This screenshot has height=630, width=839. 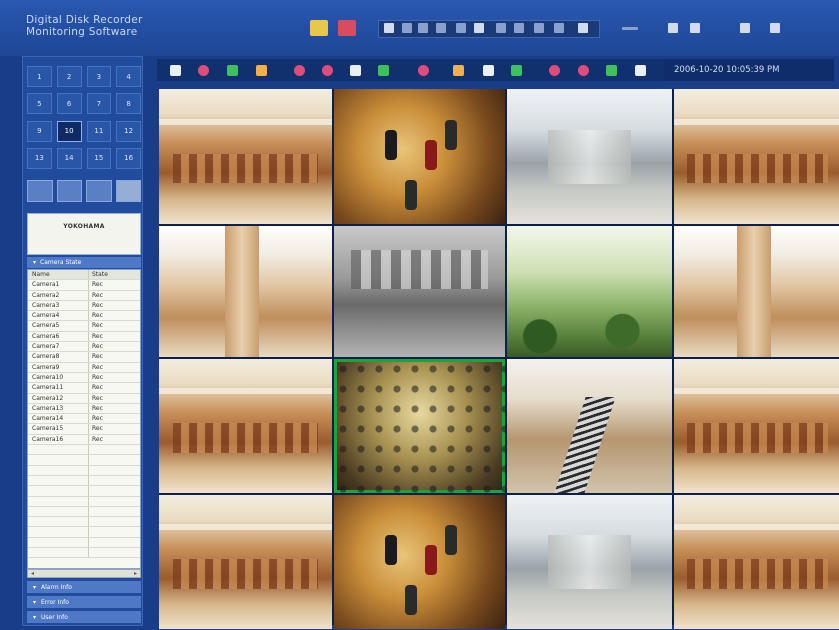 I want to click on channel-button-16: 16, so click(x=128, y=158).